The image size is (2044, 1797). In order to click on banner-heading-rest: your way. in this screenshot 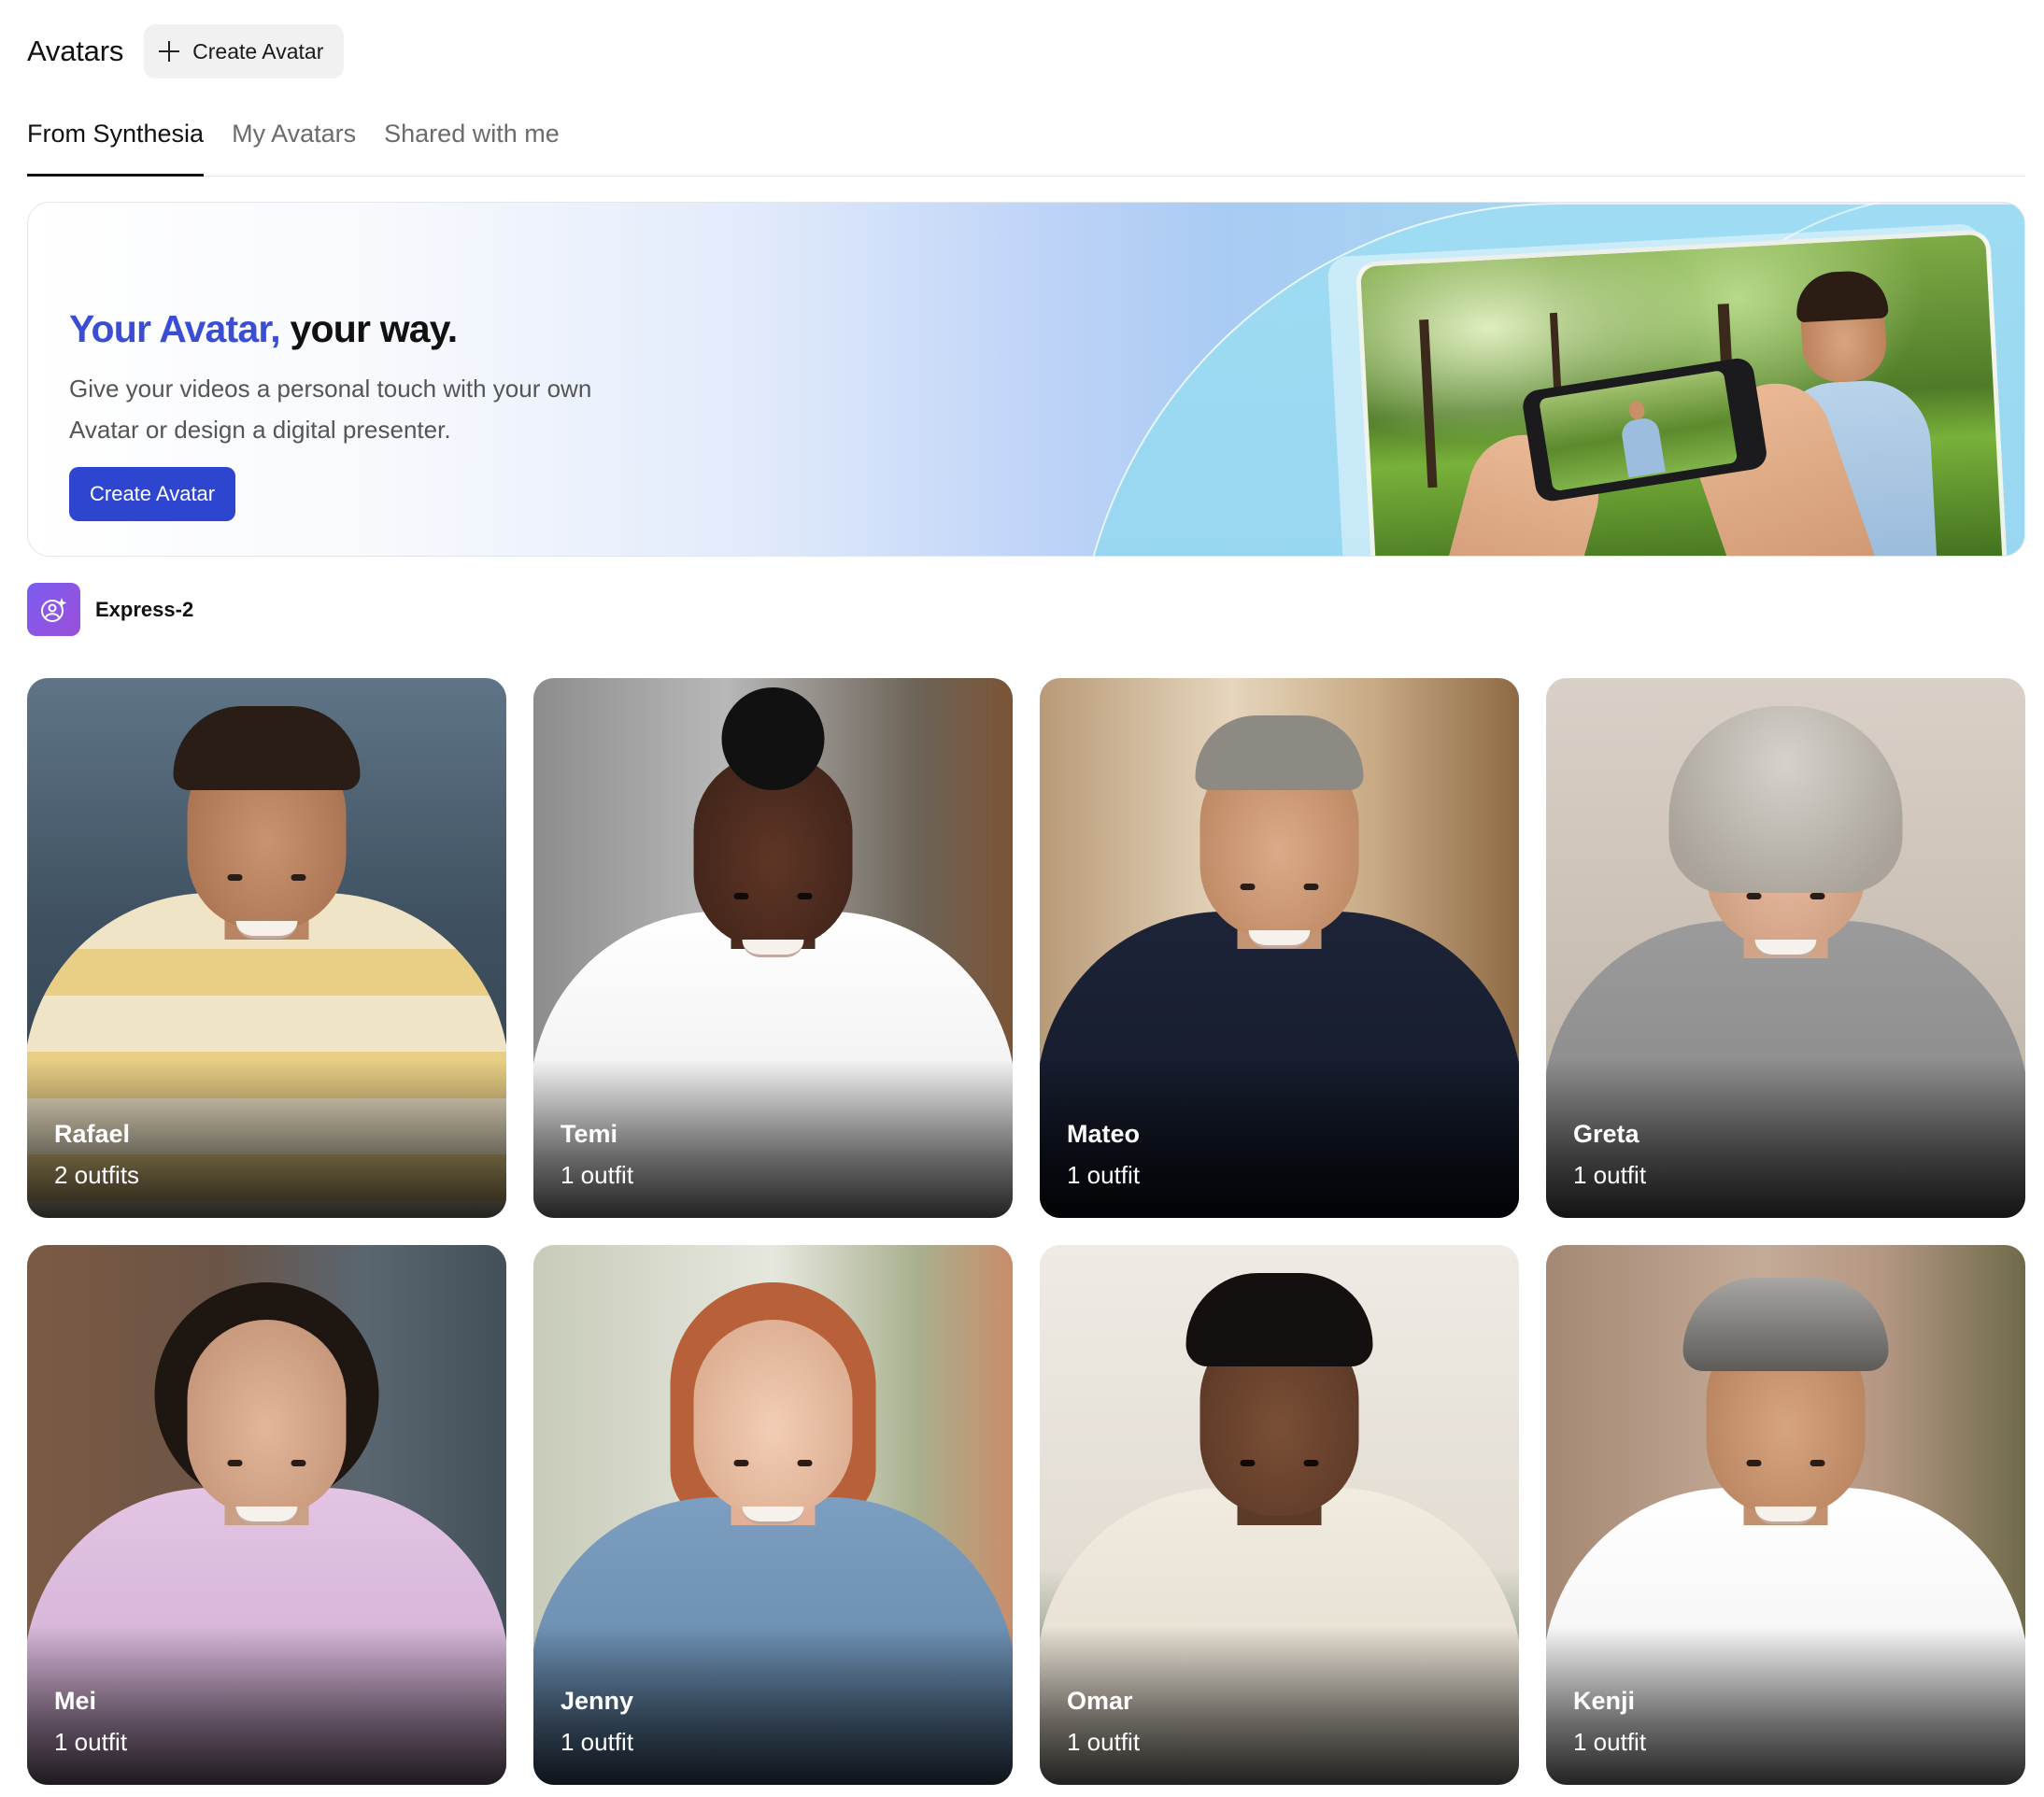, I will do `click(368, 328)`.